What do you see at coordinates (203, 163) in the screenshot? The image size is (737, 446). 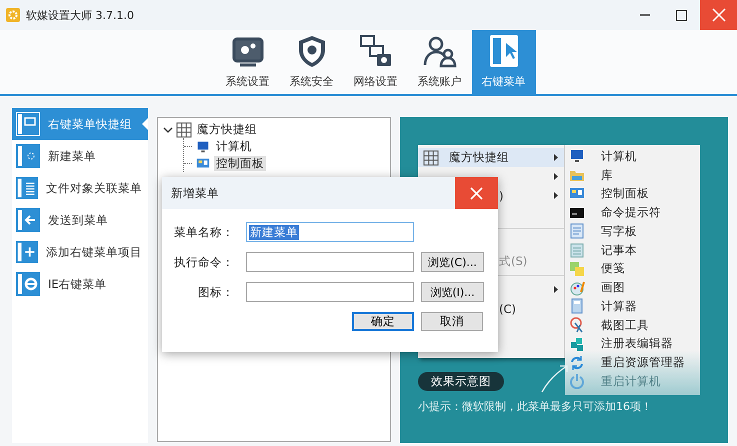 I see `control-panel-icon` at bounding box center [203, 163].